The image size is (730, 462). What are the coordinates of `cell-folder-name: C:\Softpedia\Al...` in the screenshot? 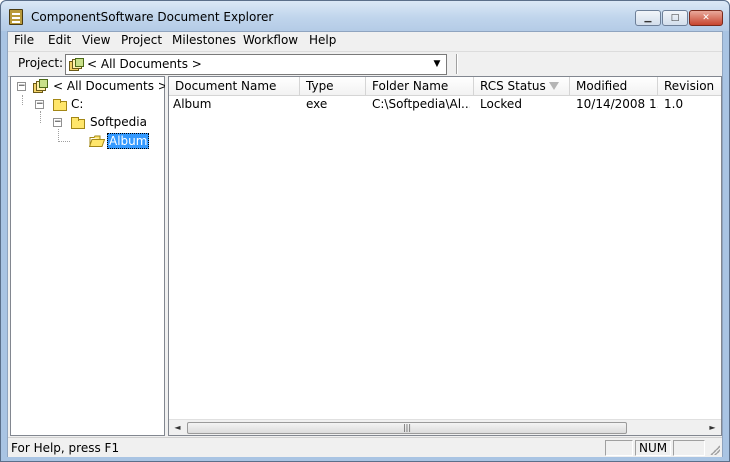 It's located at (421, 104).